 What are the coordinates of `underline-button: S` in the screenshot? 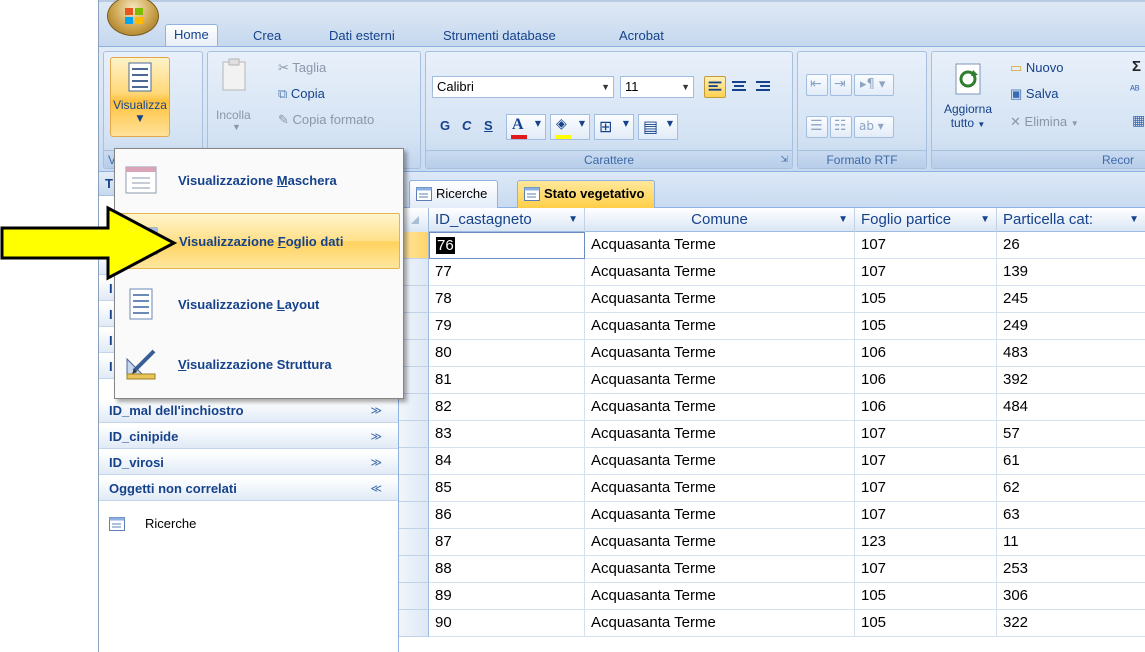 It's located at (488, 125).